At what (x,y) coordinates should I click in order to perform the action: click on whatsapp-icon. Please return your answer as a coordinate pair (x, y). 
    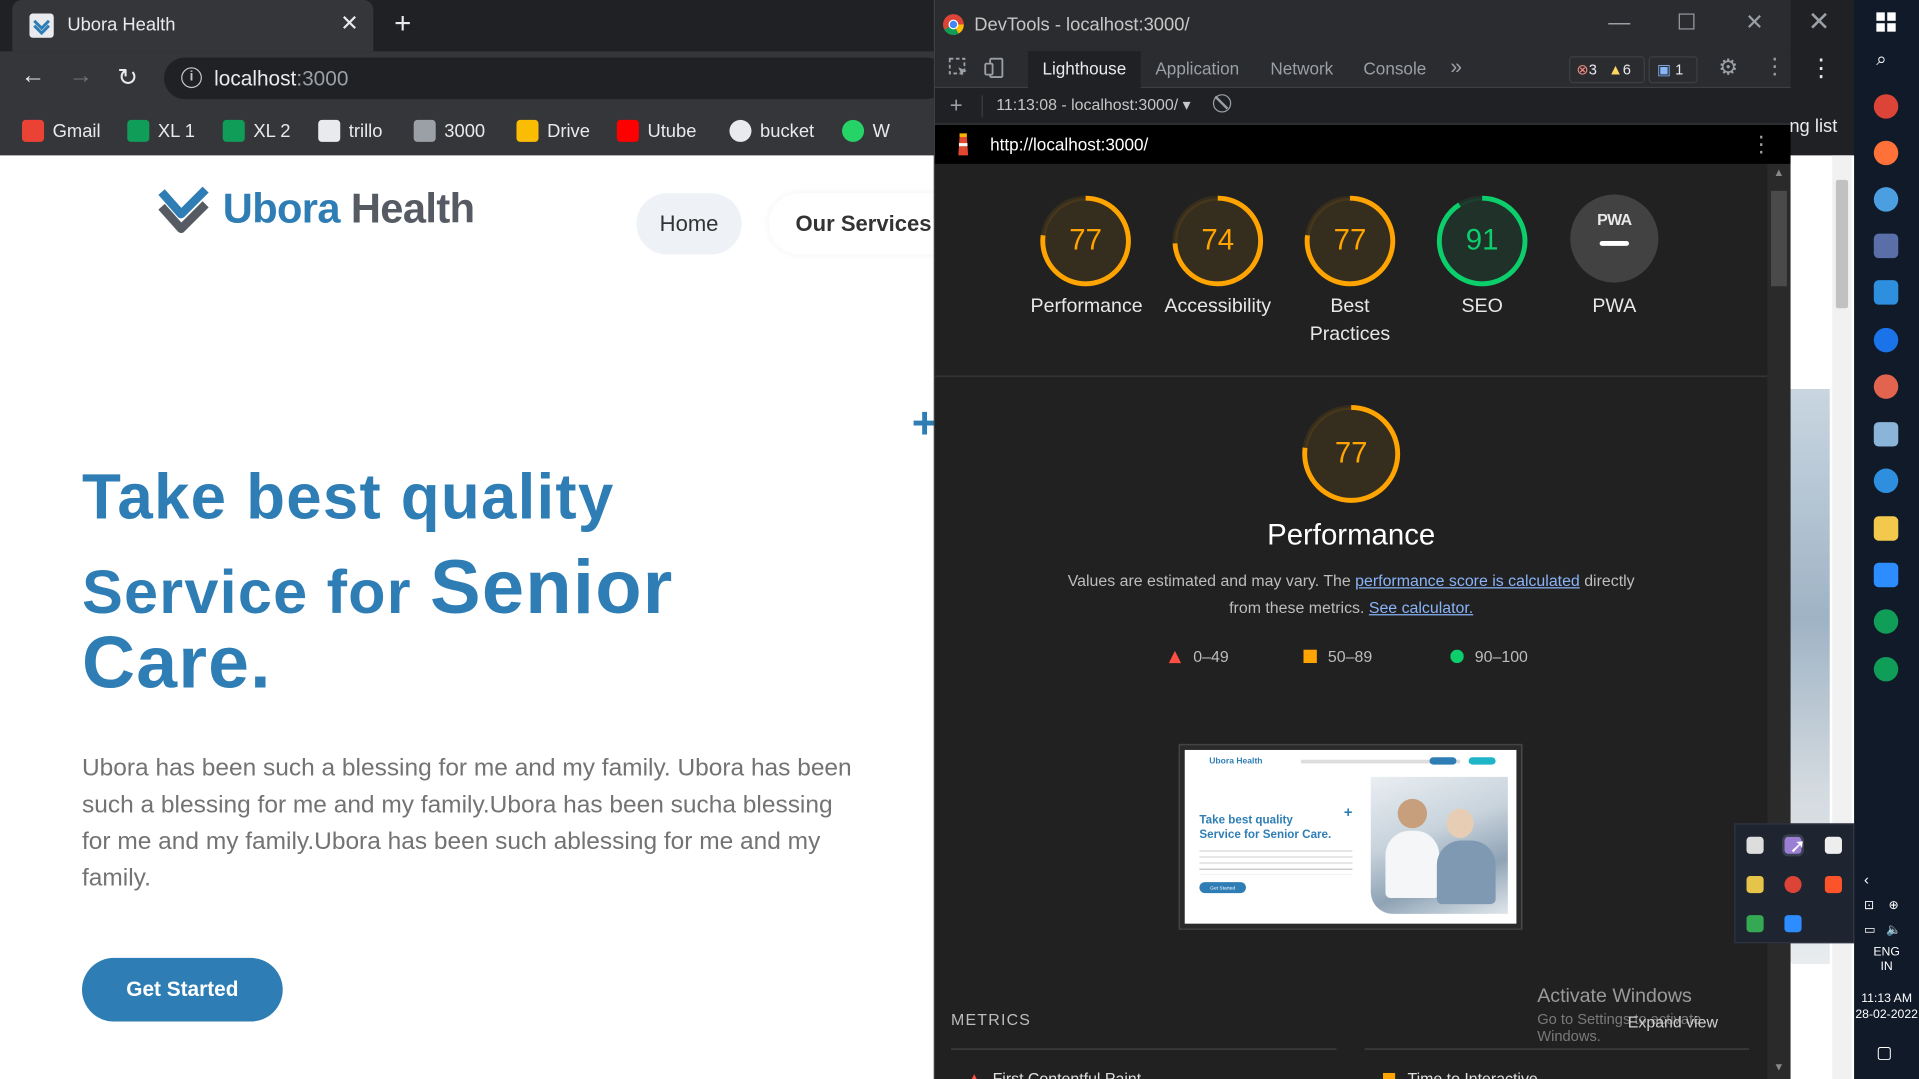
    Looking at the image, I should click on (853, 130).